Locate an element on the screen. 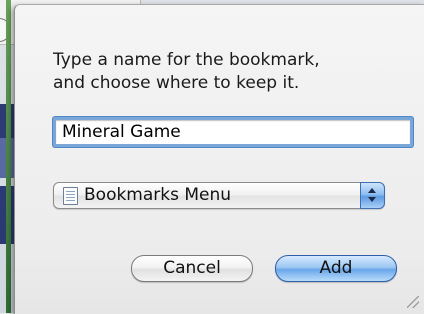  select-stepper-icon is located at coordinates (372, 195).